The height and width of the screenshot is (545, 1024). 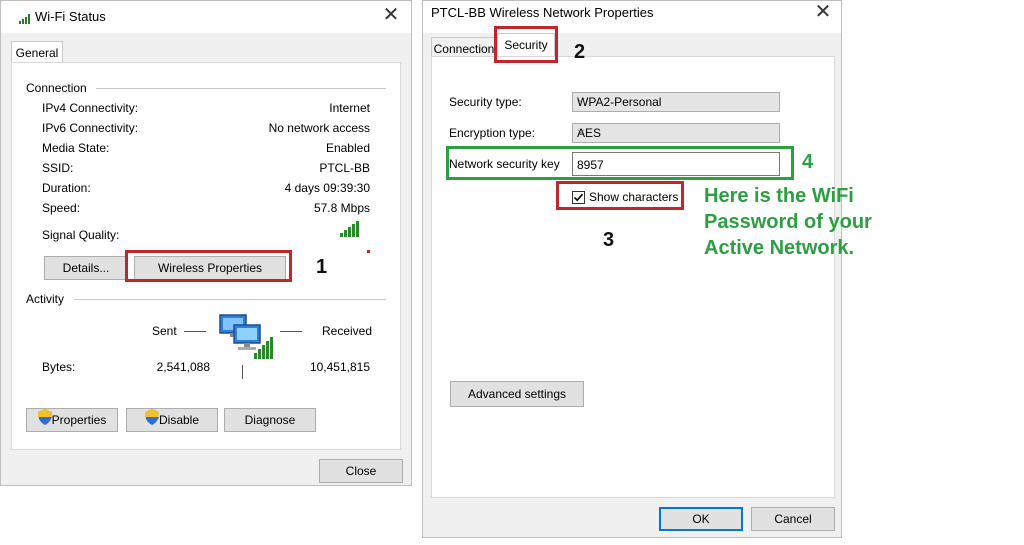 What do you see at coordinates (793, 519) in the screenshot?
I see `cancel-button: Cancel` at bounding box center [793, 519].